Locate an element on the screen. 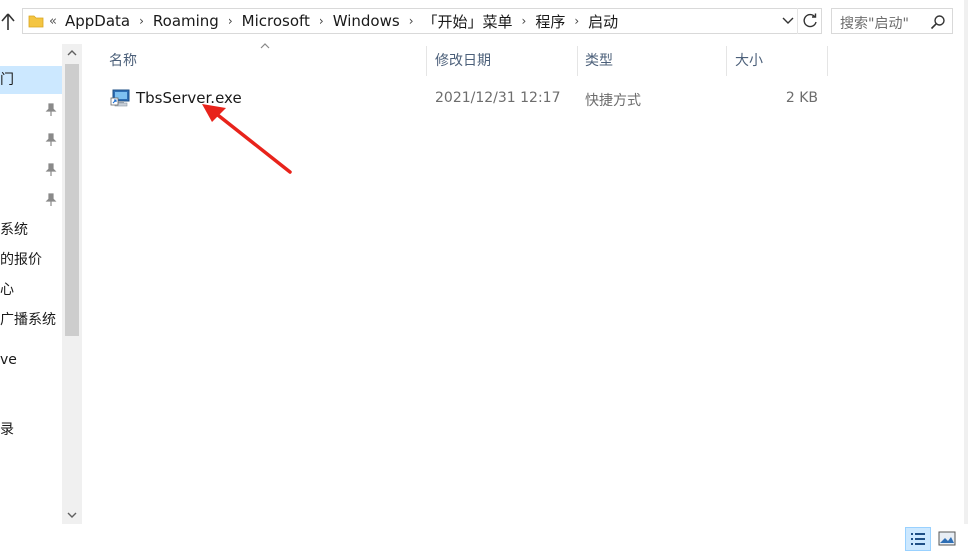 This screenshot has height=555, width=968. details-view-button is located at coordinates (918, 539).